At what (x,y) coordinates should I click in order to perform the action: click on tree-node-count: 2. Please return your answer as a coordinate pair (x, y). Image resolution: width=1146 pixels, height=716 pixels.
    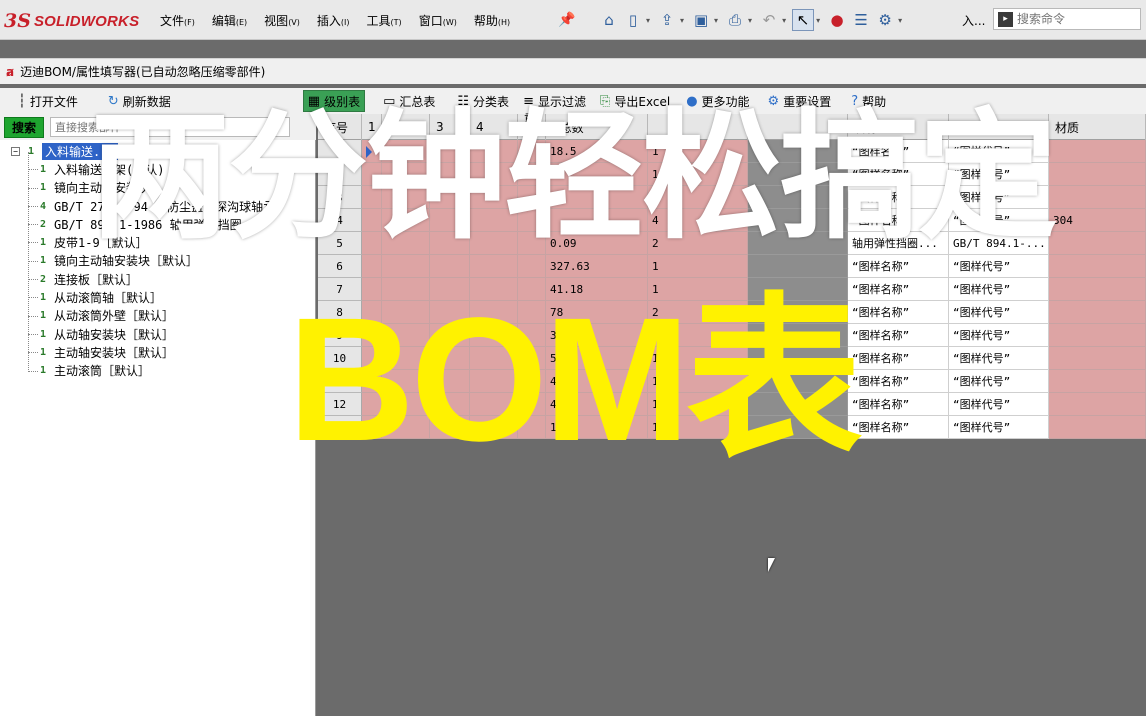
    Looking at the image, I should click on (43, 279).